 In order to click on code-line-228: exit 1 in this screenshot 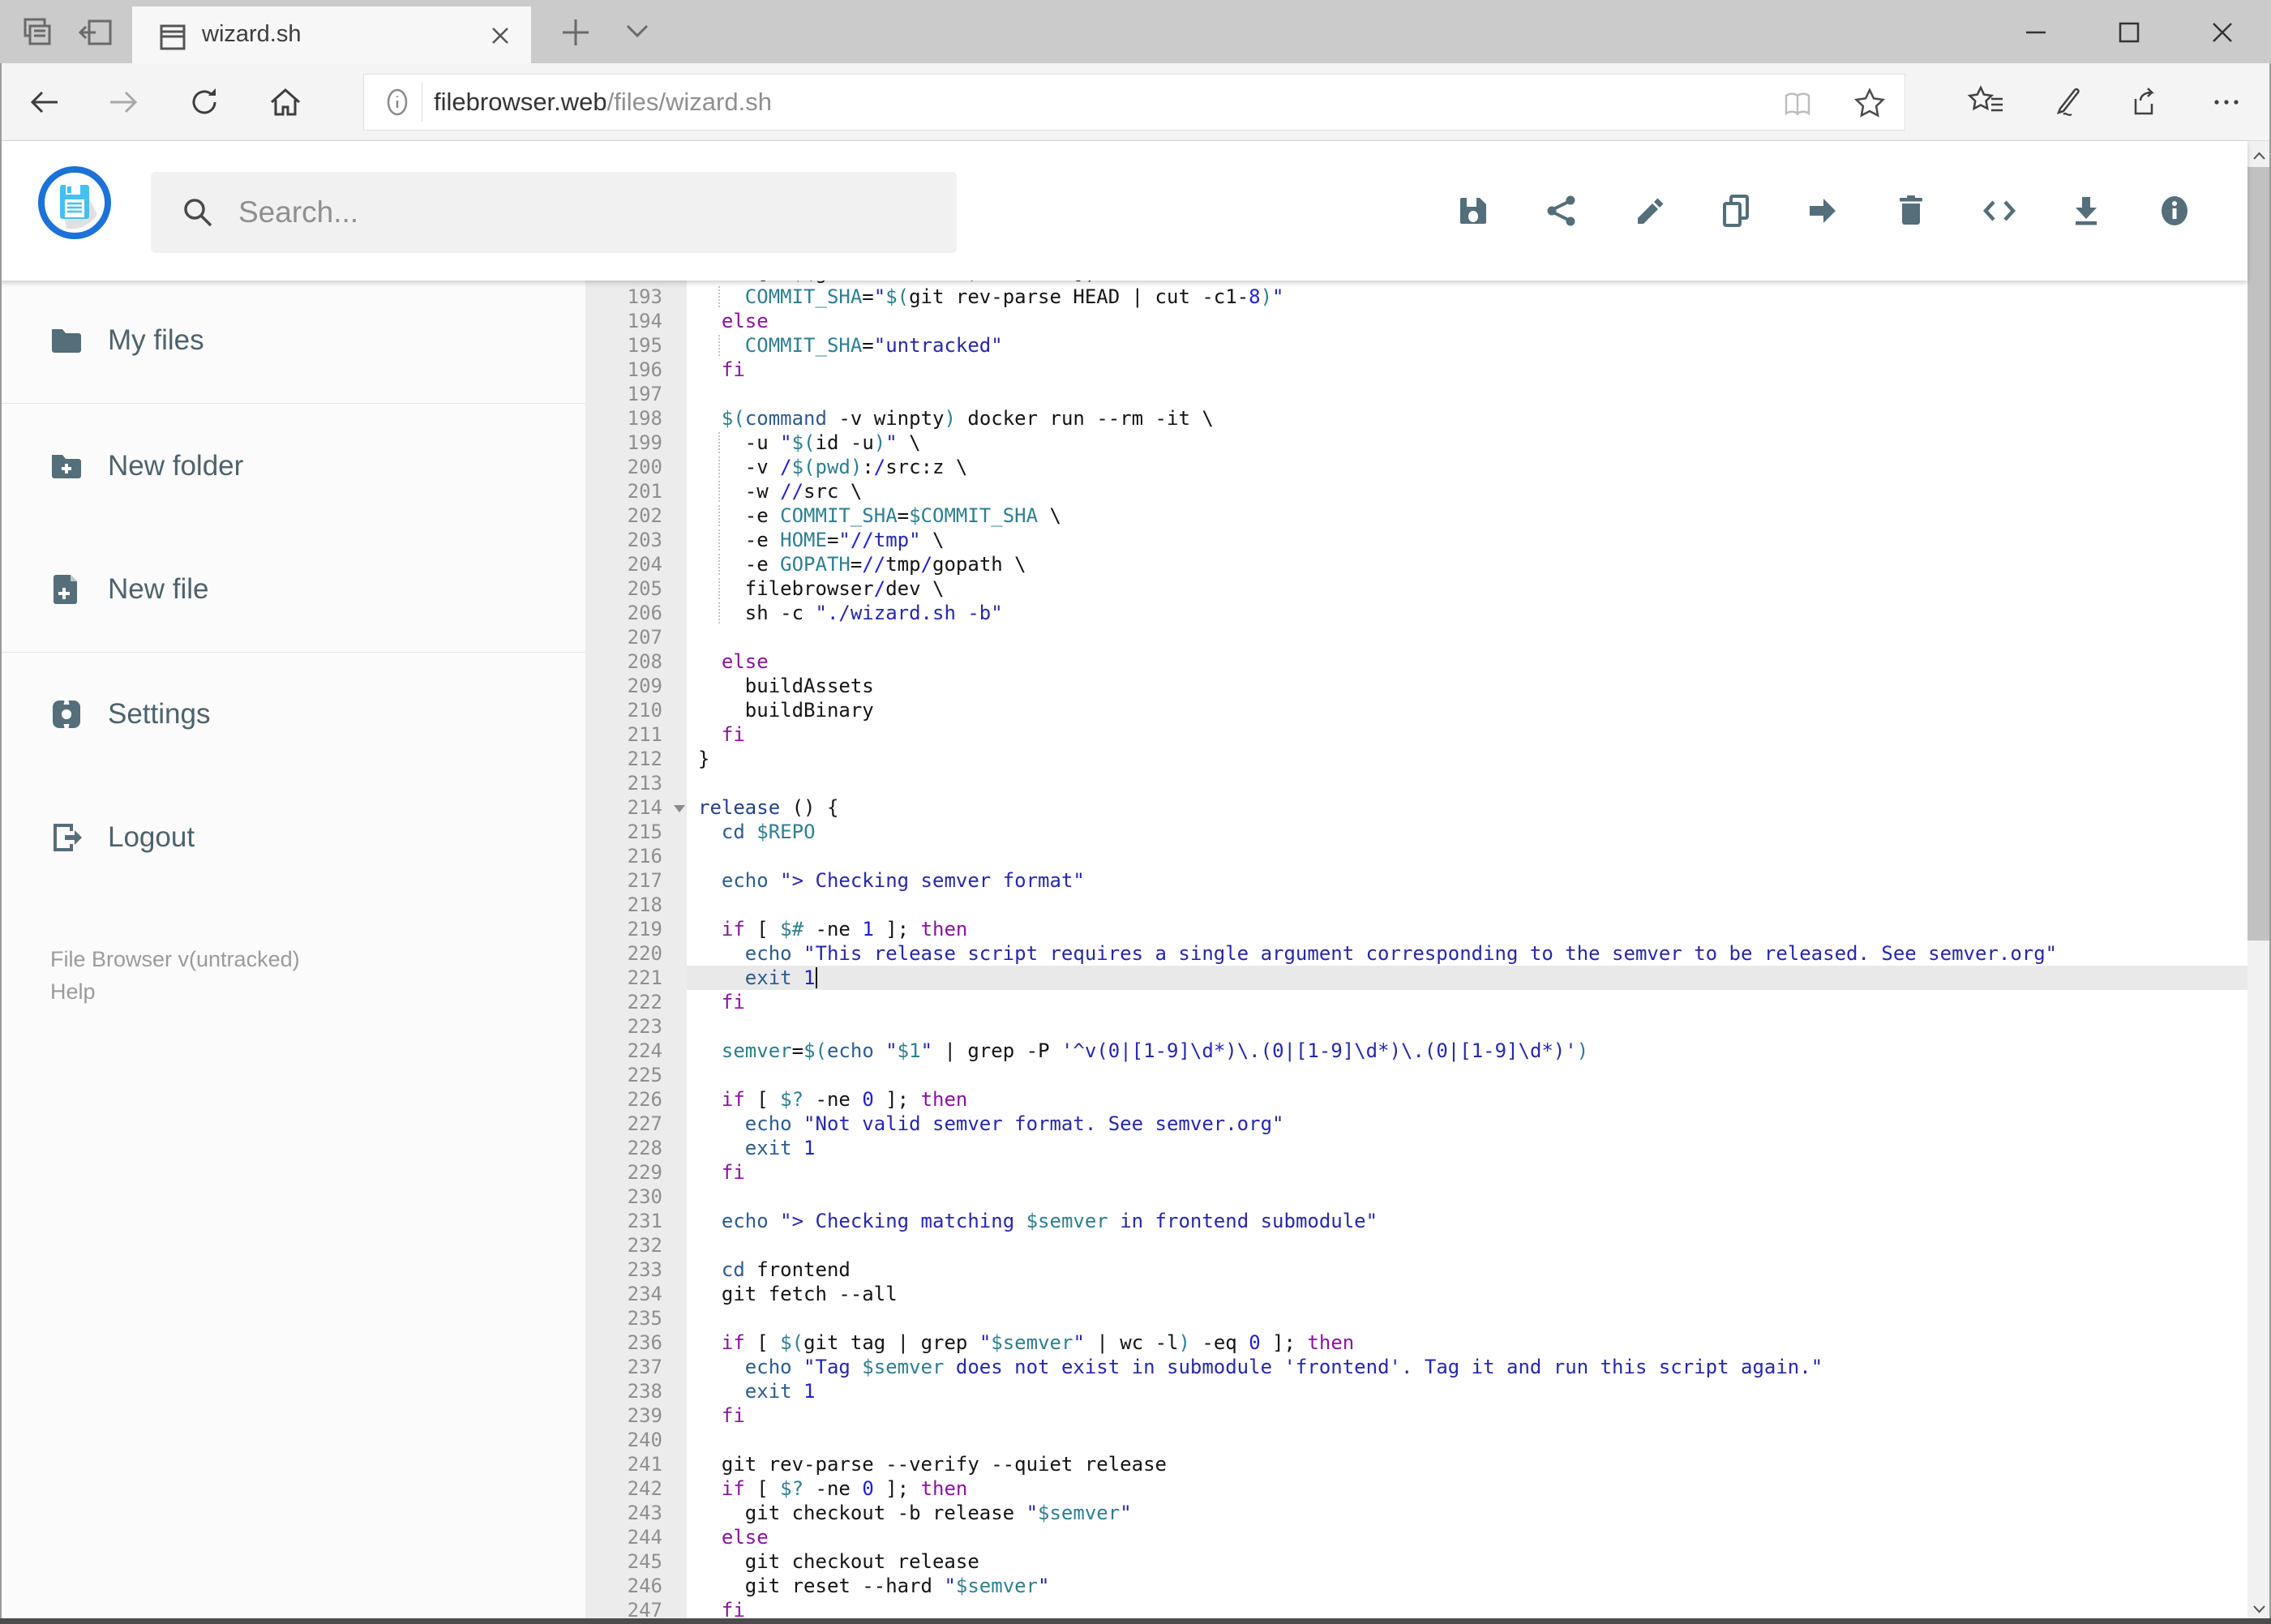, I will do `click(1467, 1148)`.